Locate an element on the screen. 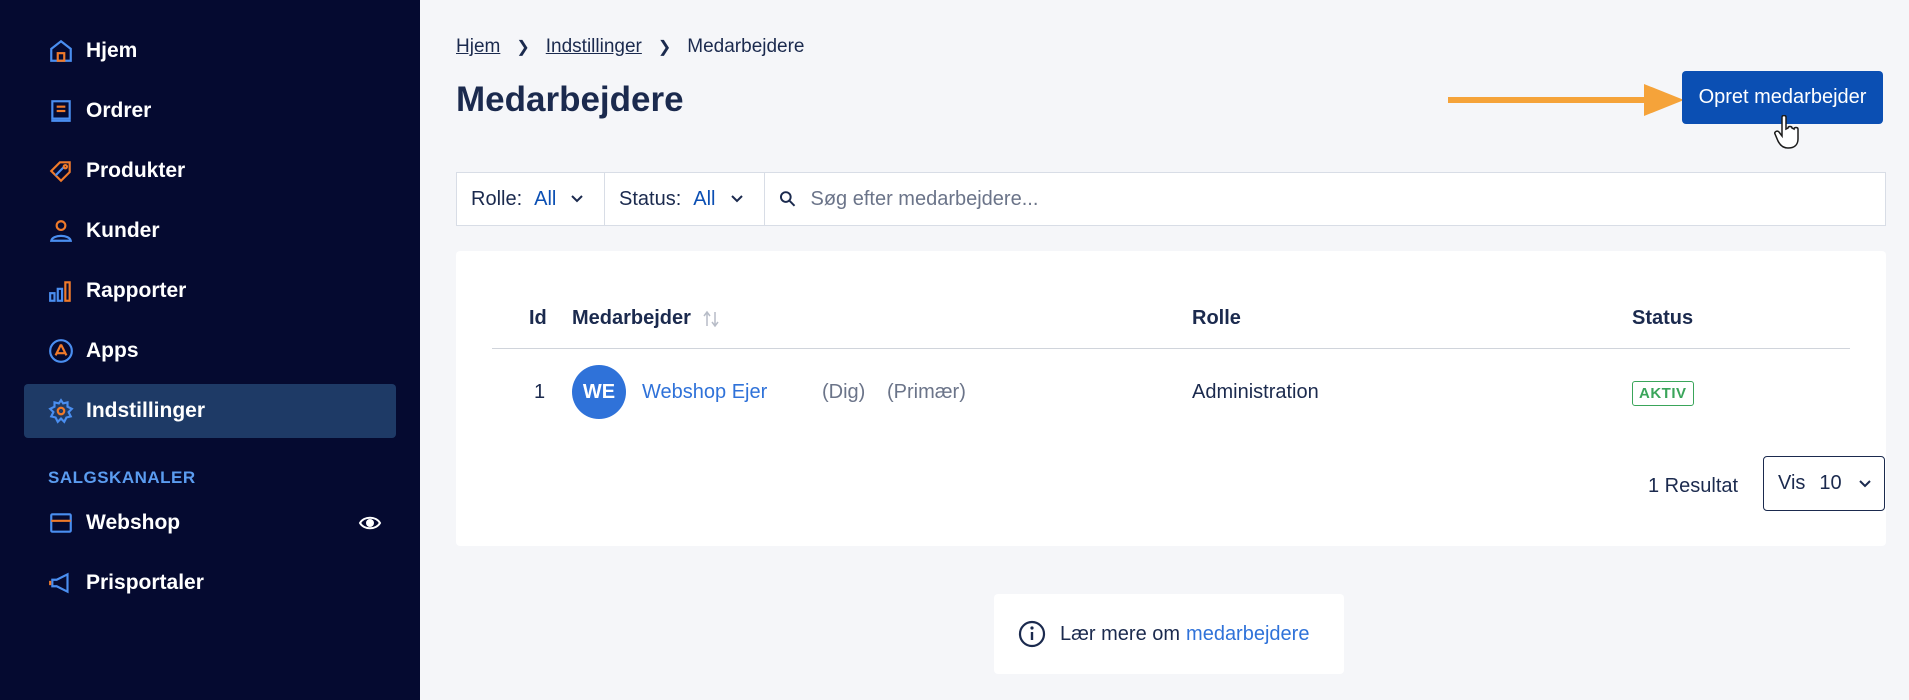 This screenshot has width=1909, height=700. status-filter-value: All is located at coordinates (704, 198).